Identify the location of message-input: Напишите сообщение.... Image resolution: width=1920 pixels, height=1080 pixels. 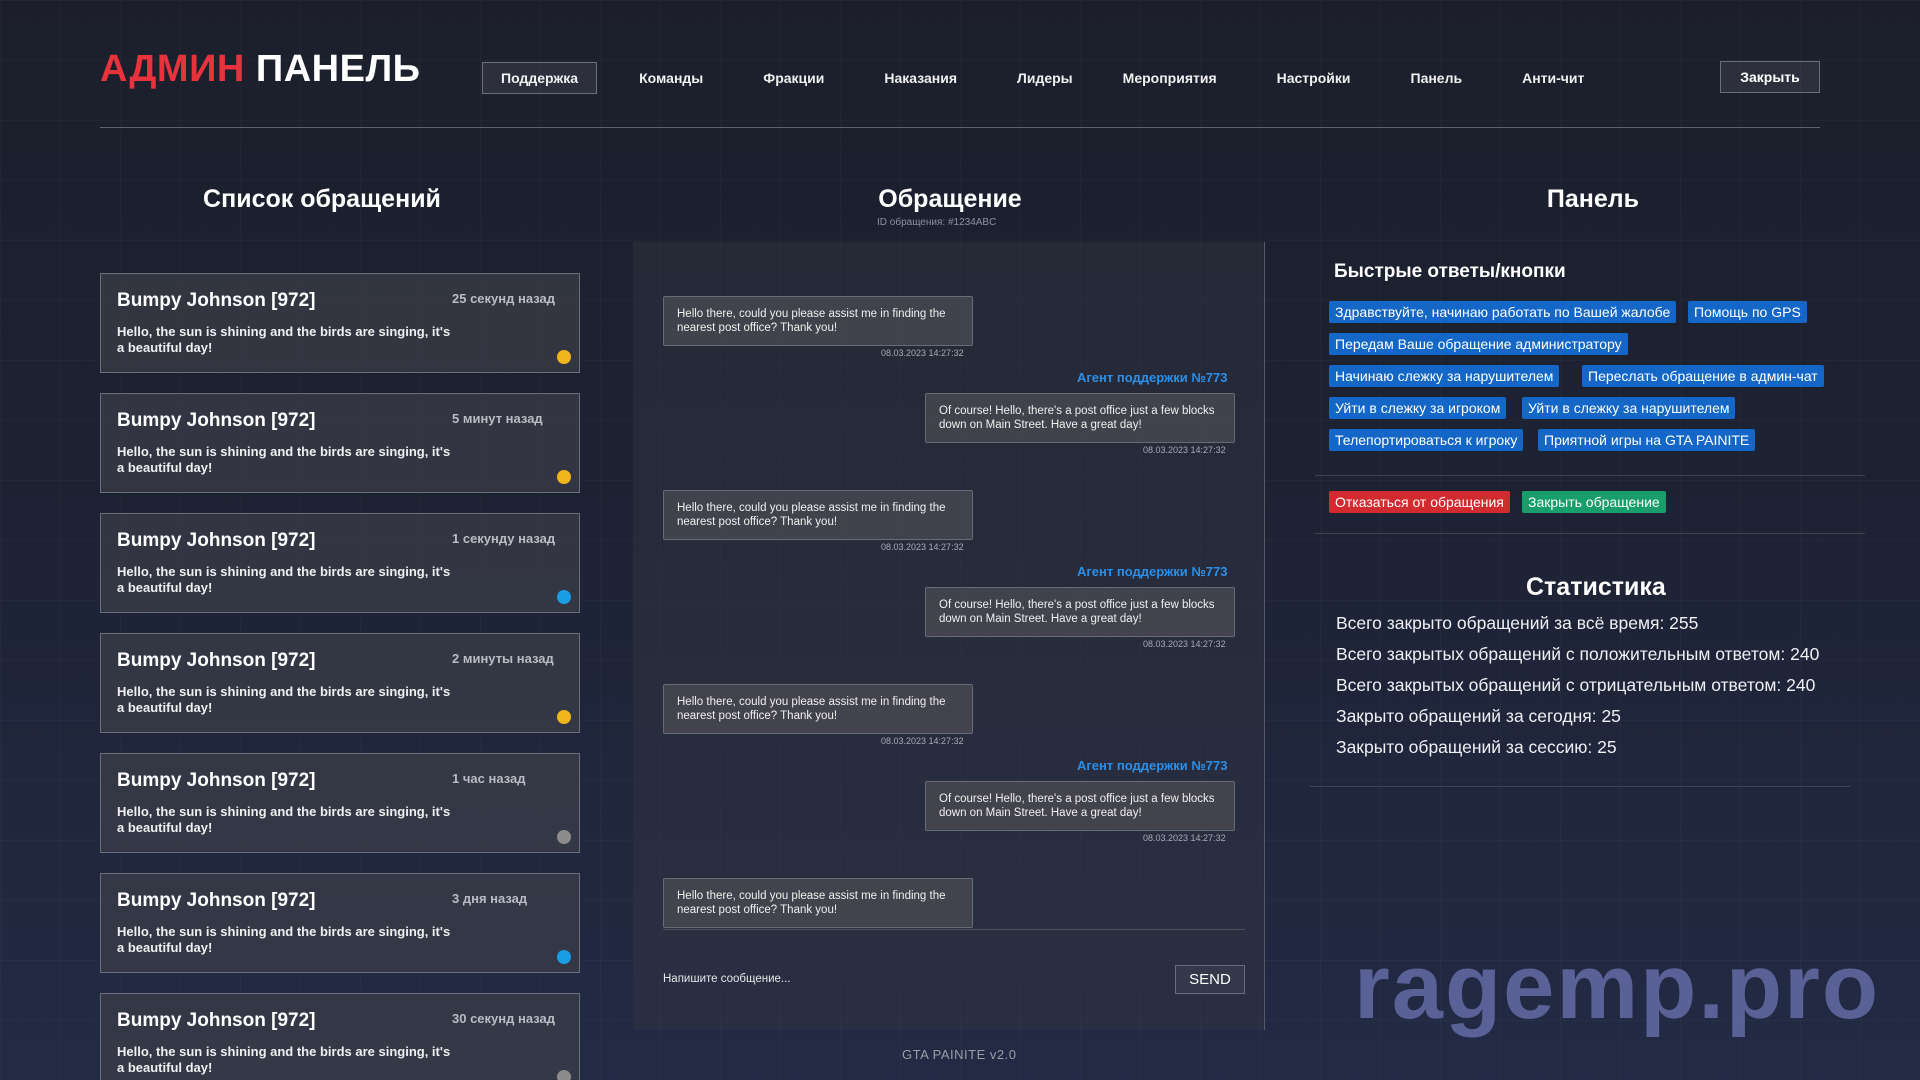
(726, 979).